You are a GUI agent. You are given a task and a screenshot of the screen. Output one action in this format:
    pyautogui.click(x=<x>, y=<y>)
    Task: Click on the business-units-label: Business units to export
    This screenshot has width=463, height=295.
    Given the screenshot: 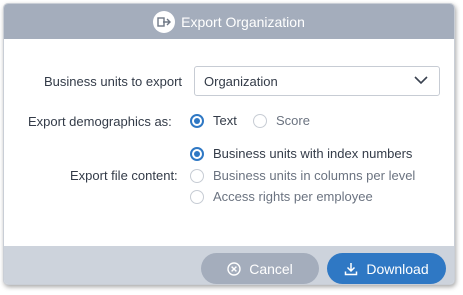 What is the action you would take?
    pyautogui.click(x=113, y=81)
    